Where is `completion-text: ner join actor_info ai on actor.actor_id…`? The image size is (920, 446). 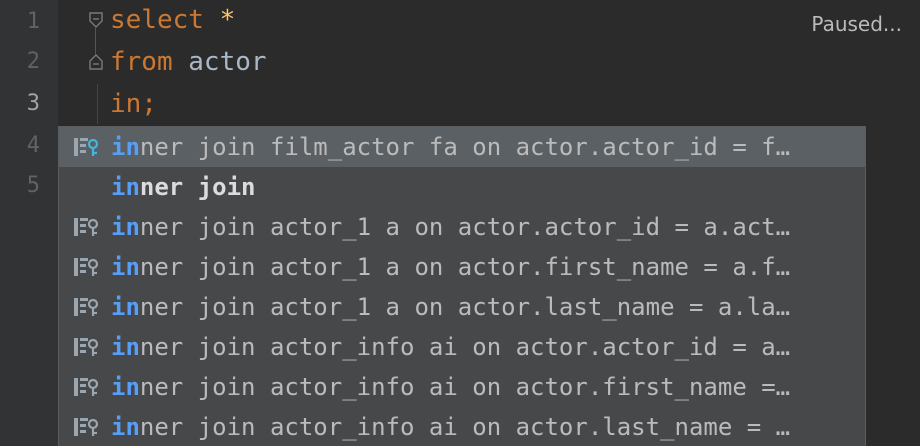 completion-text: ner join actor_info ai on actor.actor_id… is located at coordinates (465, 347).